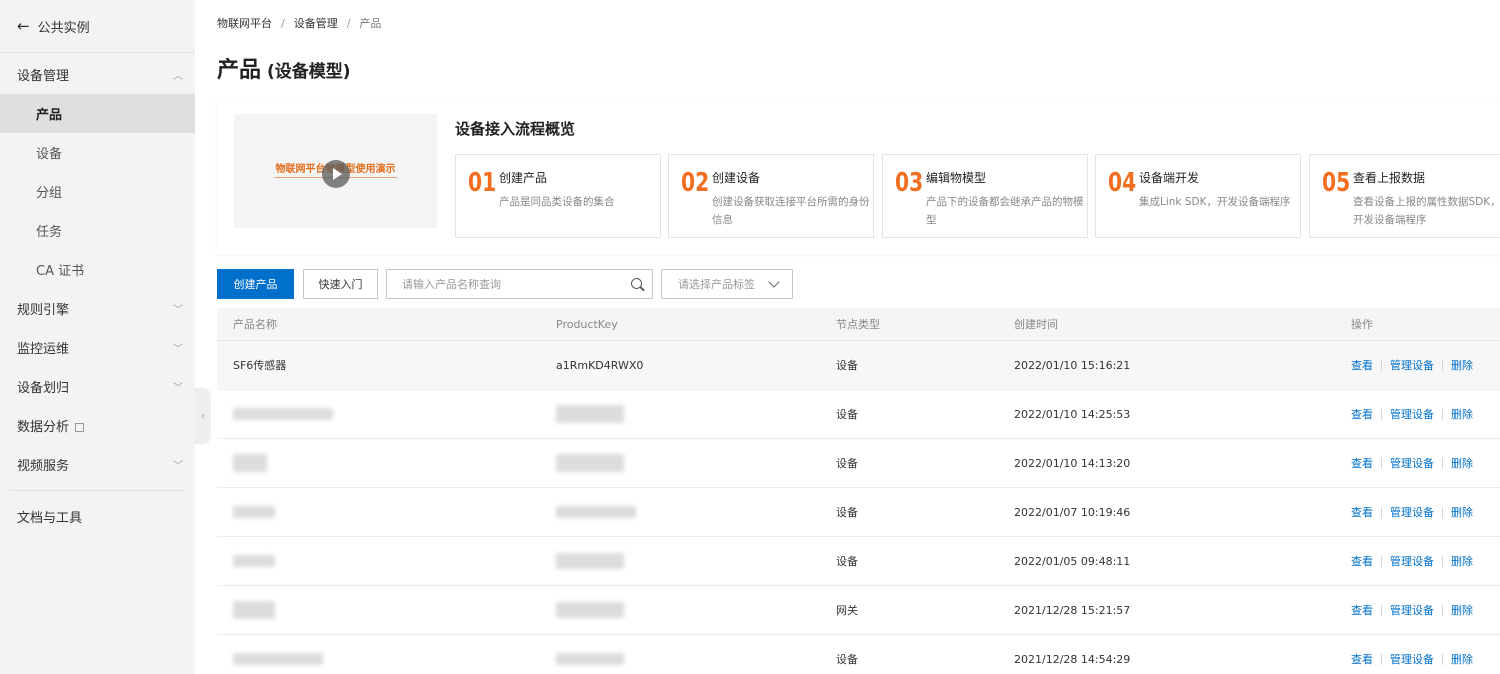  I want to click on sidebar-item-groups: 分组, so click(97, 191).